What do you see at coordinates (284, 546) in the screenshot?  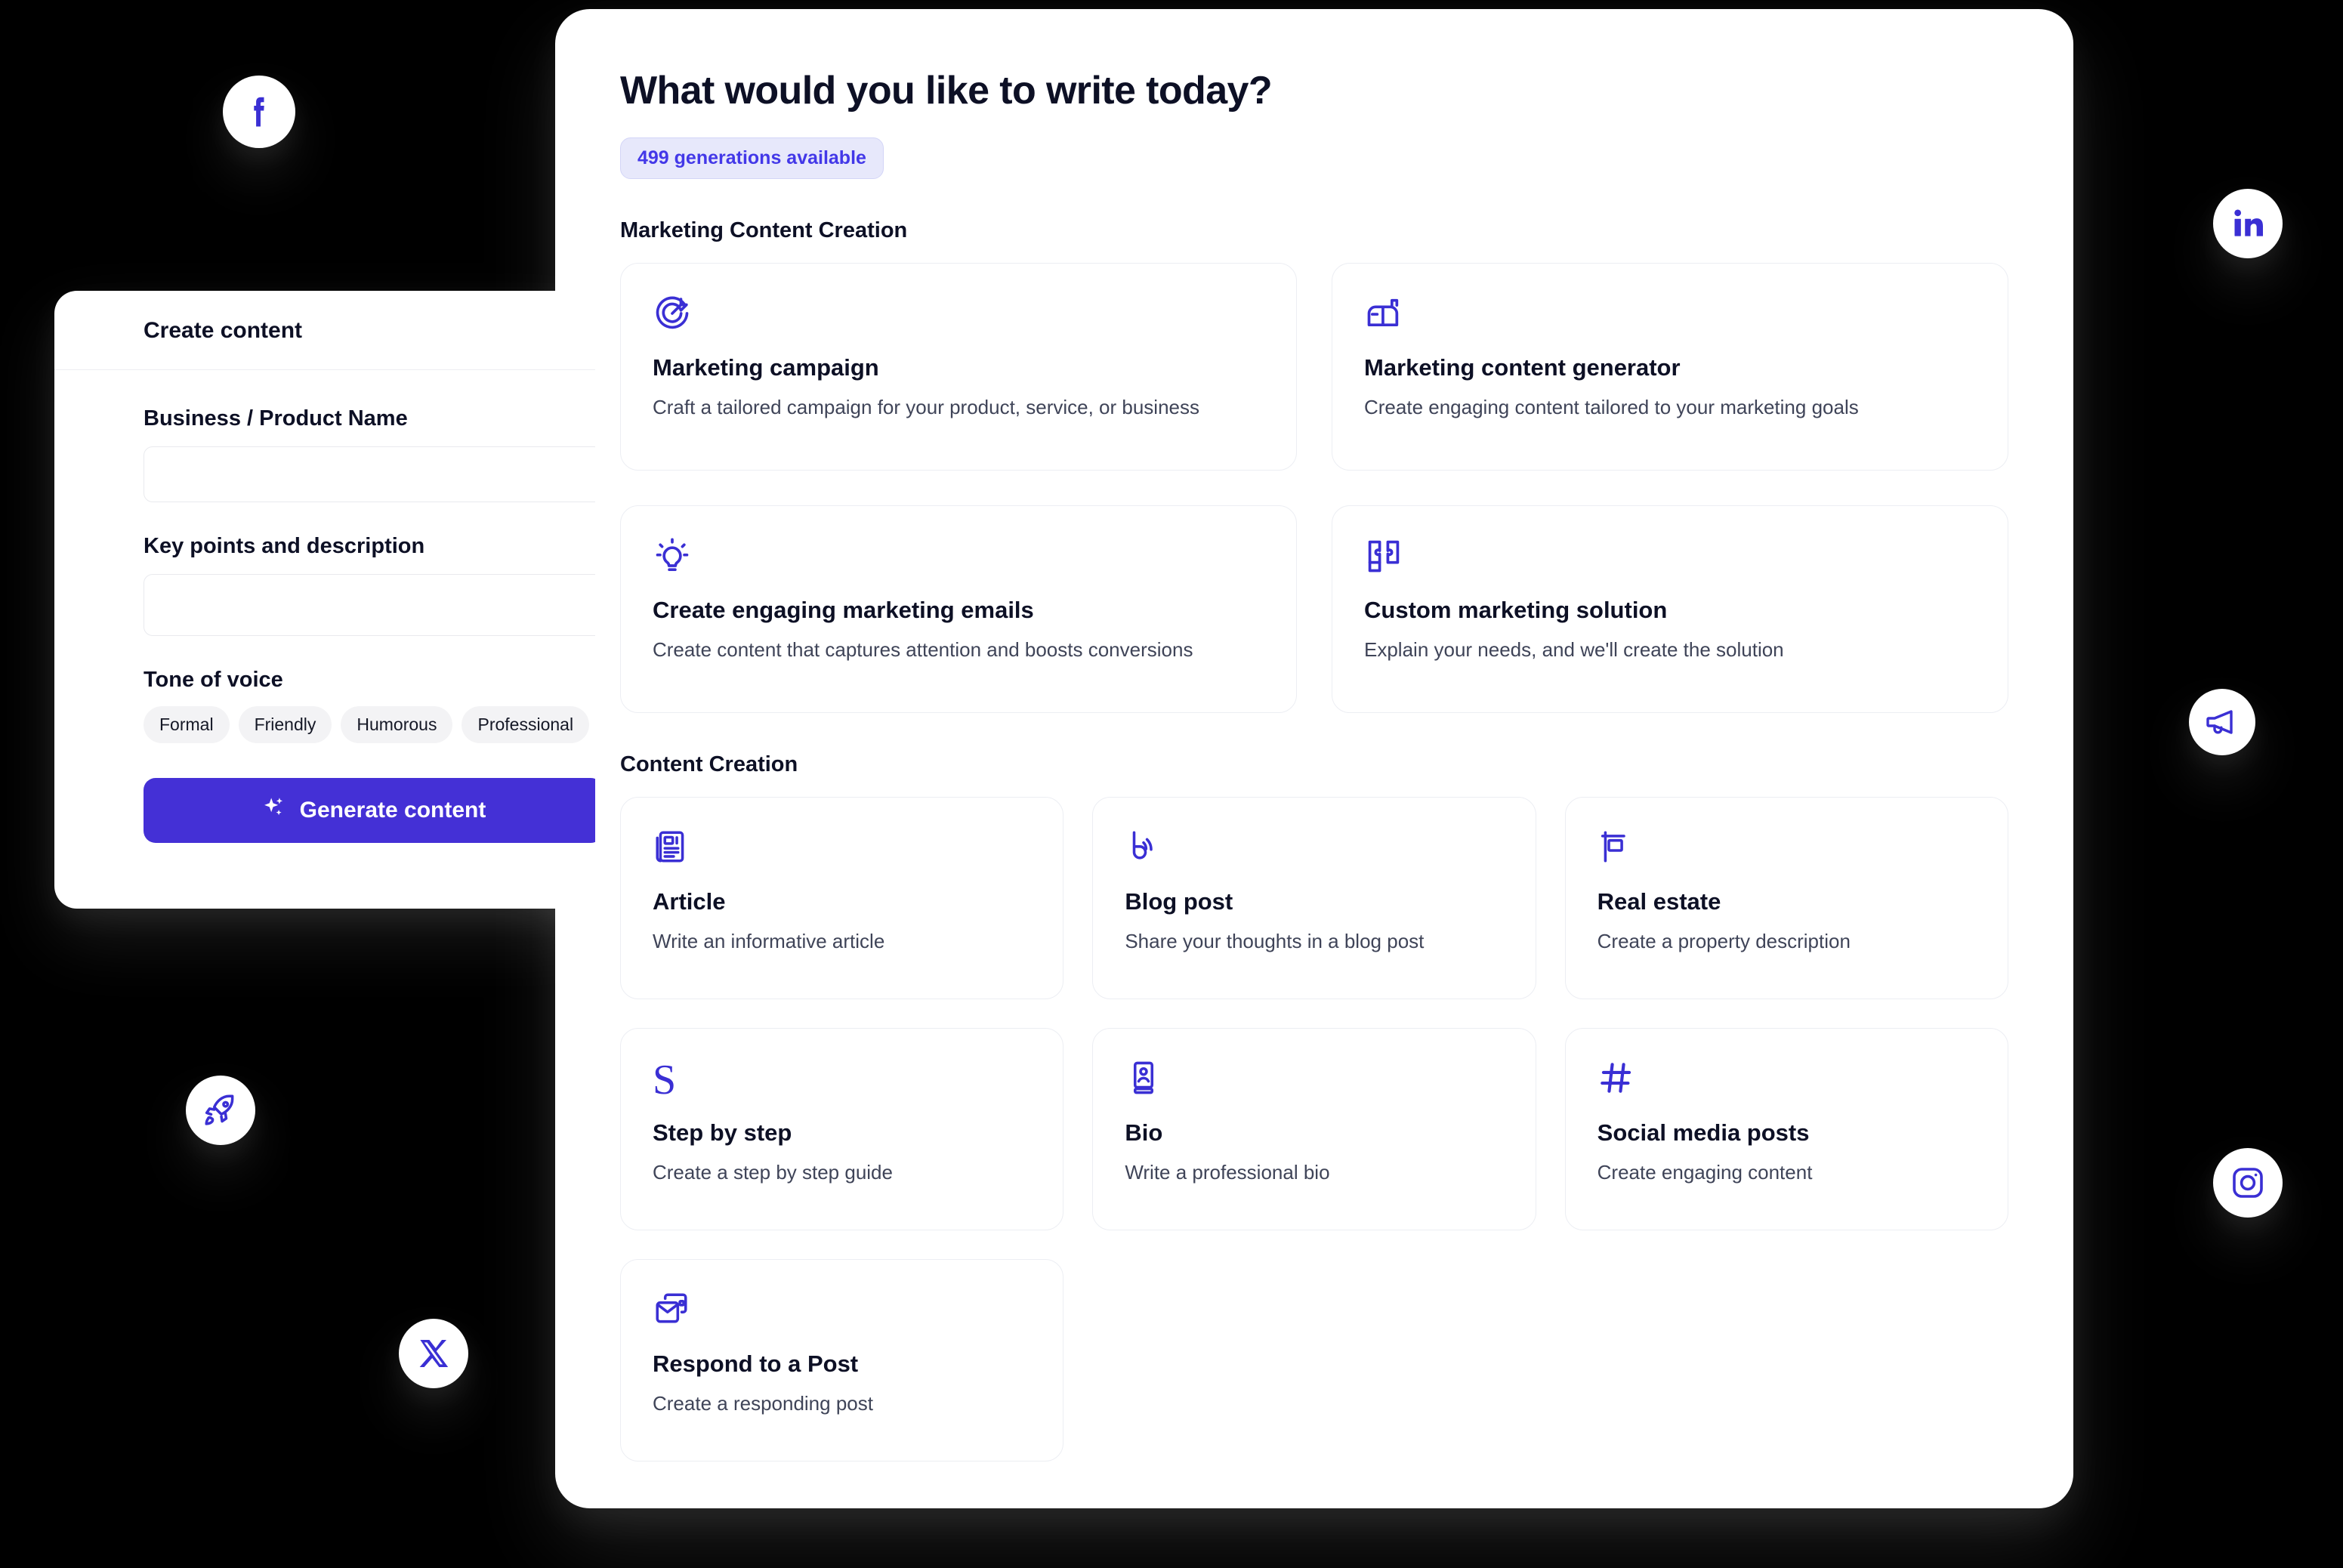 I see `field-label: Key points and description` at bounding box center [284, 546].